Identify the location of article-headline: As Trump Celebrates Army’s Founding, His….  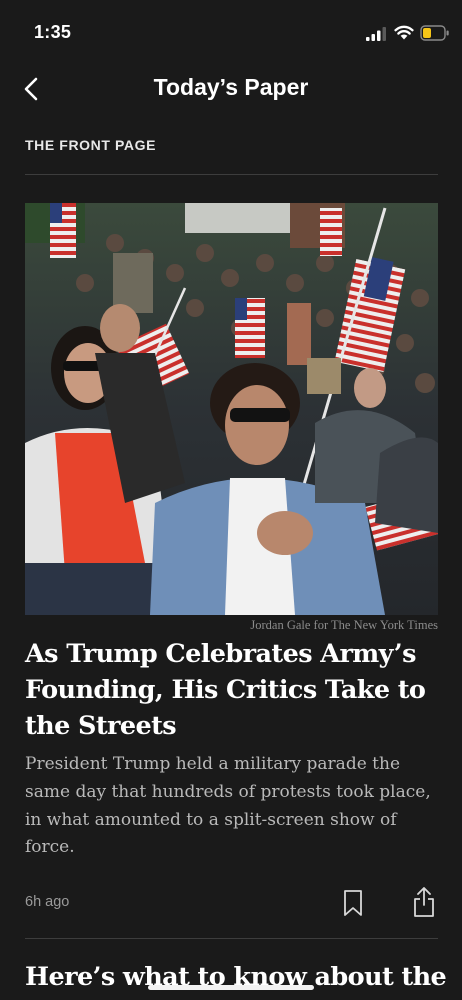
(235, 690).